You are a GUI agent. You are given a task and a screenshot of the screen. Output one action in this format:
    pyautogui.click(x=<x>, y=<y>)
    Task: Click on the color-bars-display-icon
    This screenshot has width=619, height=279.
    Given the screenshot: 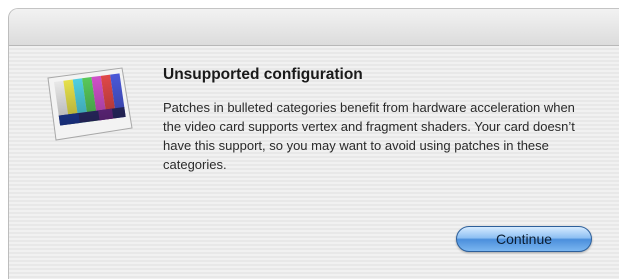 What is the action you would take?
    pyautogui.click(x=94, y=106)
    